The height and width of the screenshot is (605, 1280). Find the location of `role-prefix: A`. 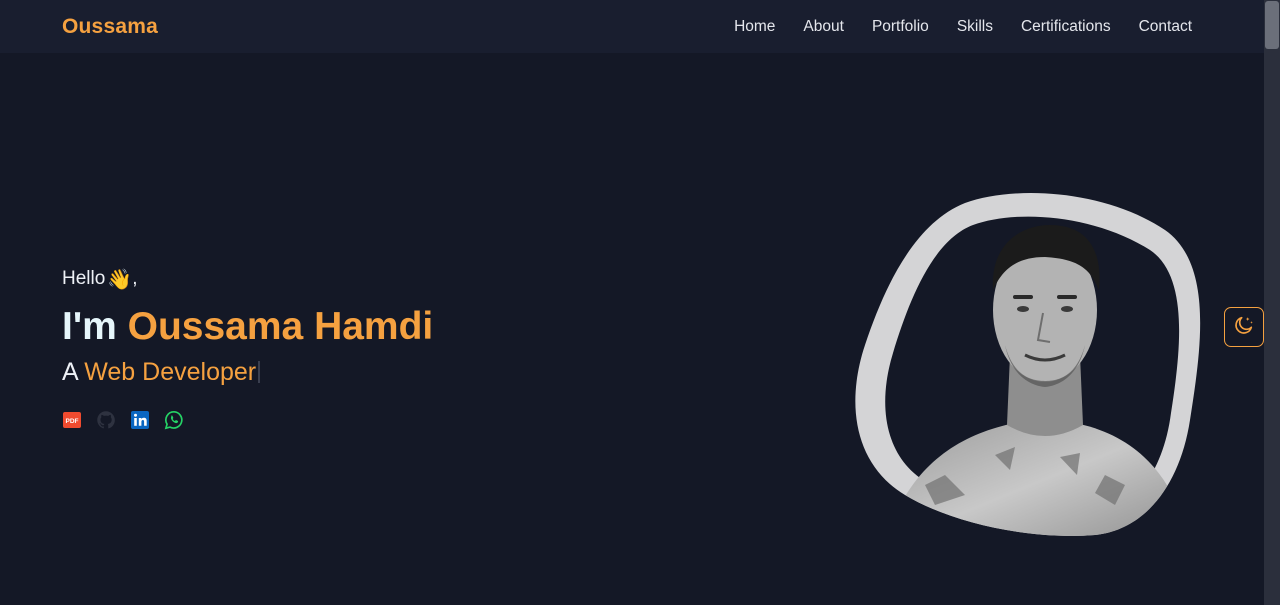

role-prefix: A is located at coordinates (70, 372).